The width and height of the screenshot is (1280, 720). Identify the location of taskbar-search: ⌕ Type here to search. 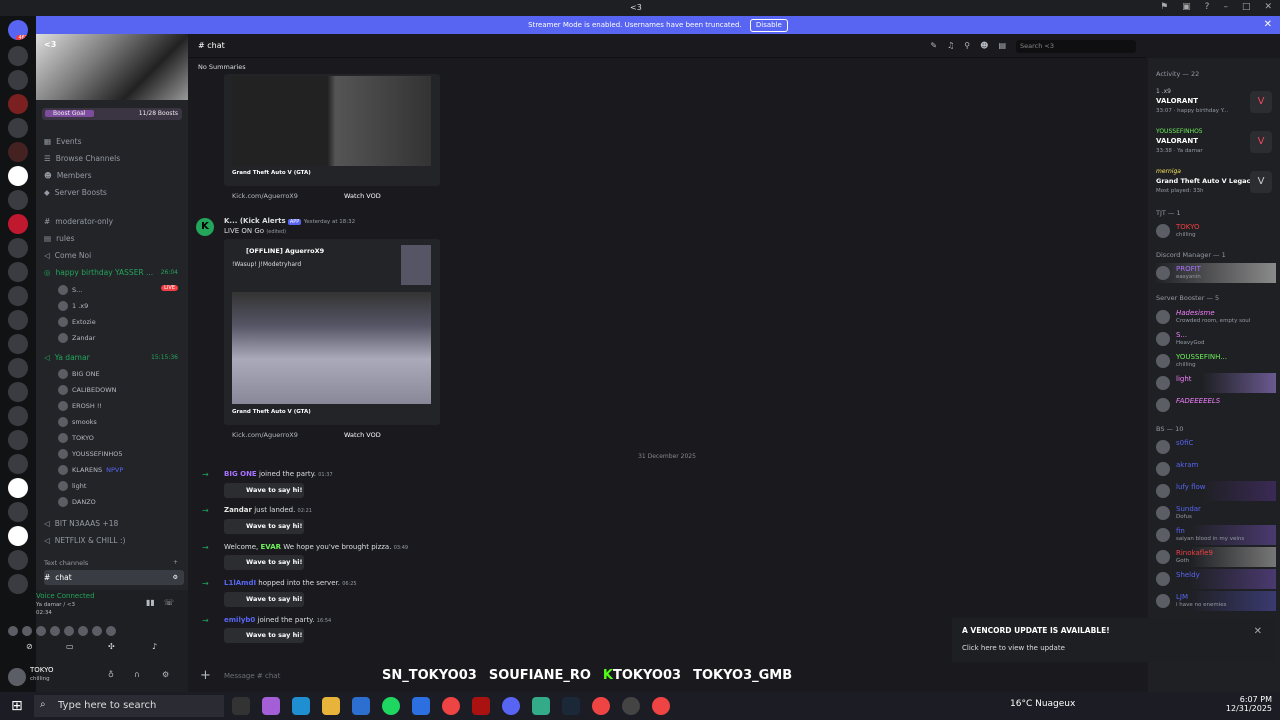
(129, 706).